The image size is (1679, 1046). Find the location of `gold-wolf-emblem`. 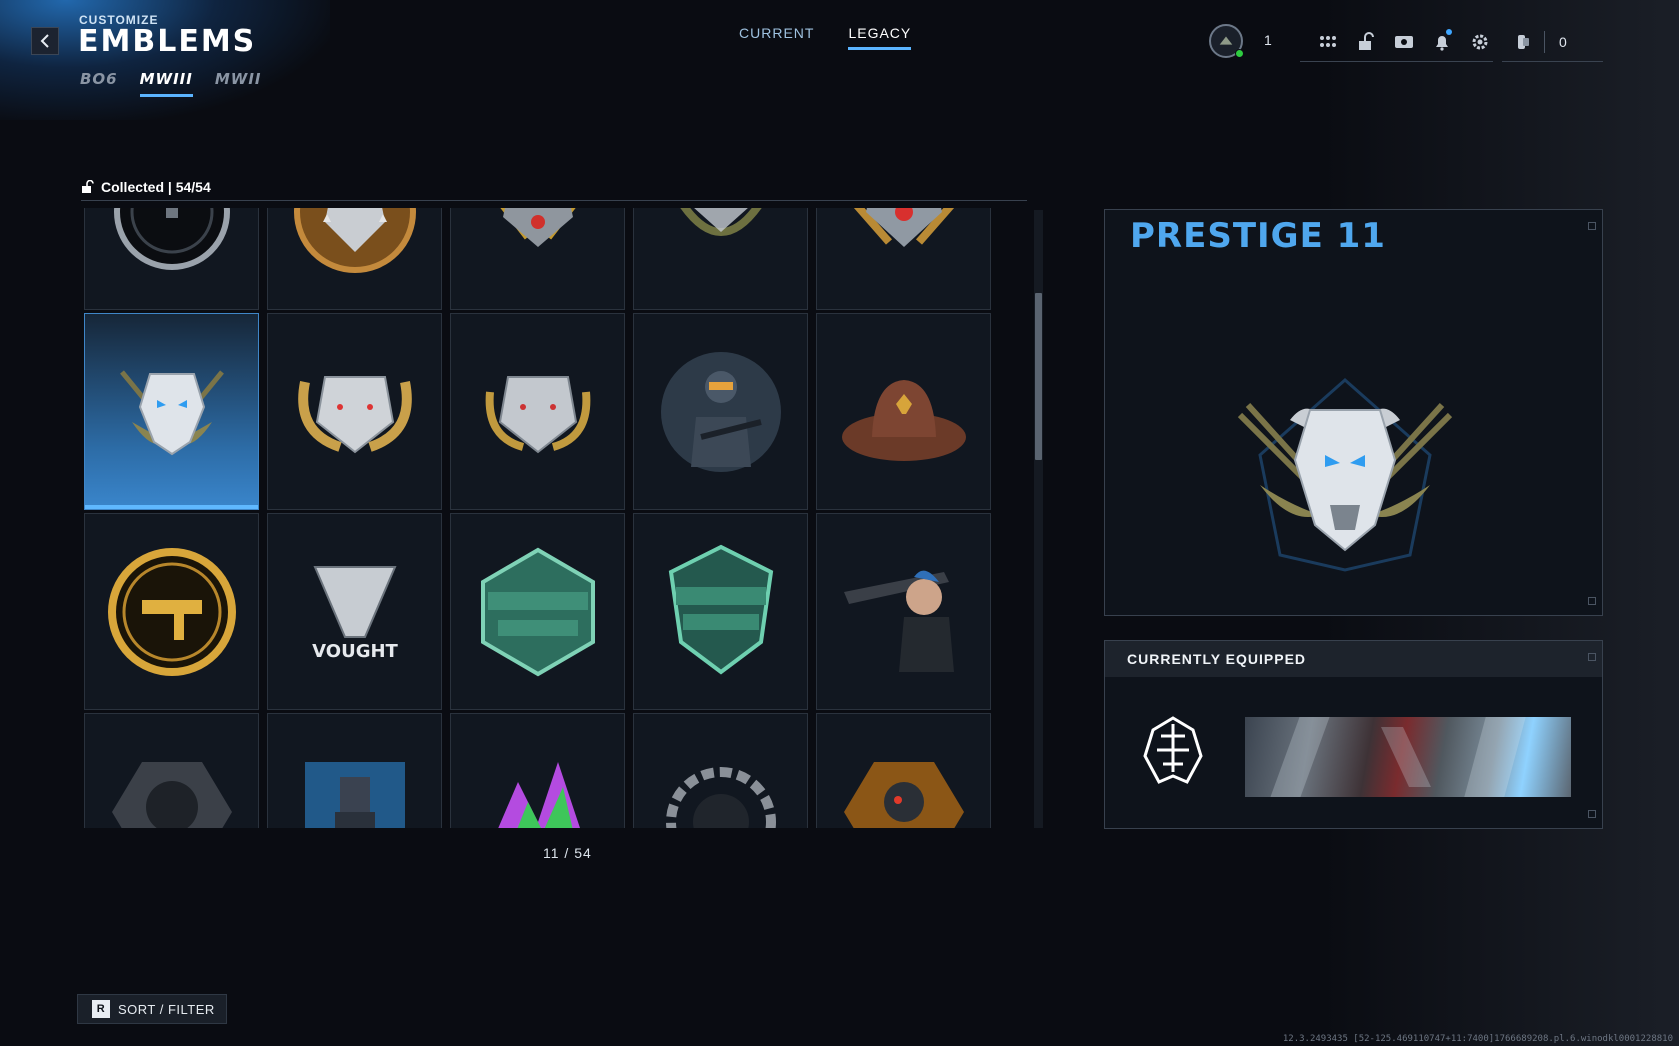

gold-wolf-emblem is located at coordinates (537, 227).